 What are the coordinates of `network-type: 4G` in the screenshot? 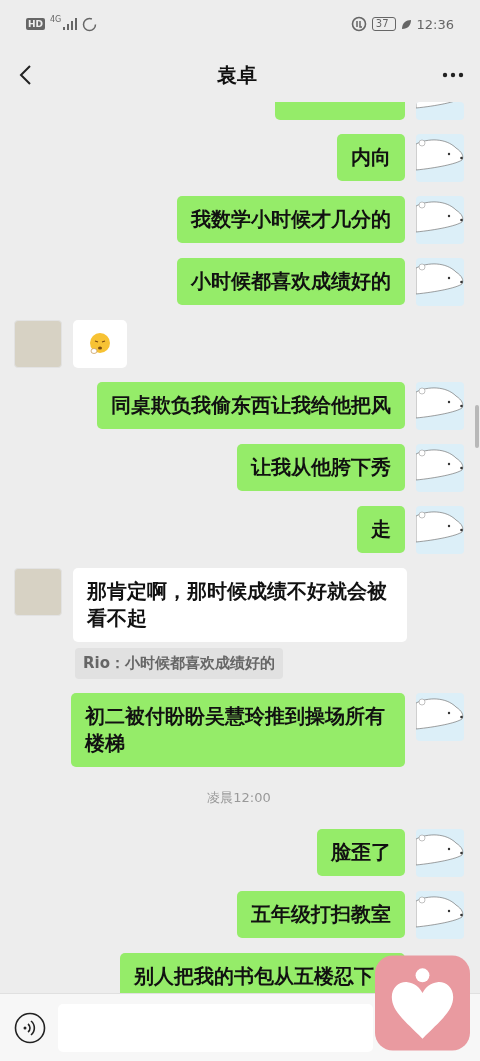 It's located at (56, 19).